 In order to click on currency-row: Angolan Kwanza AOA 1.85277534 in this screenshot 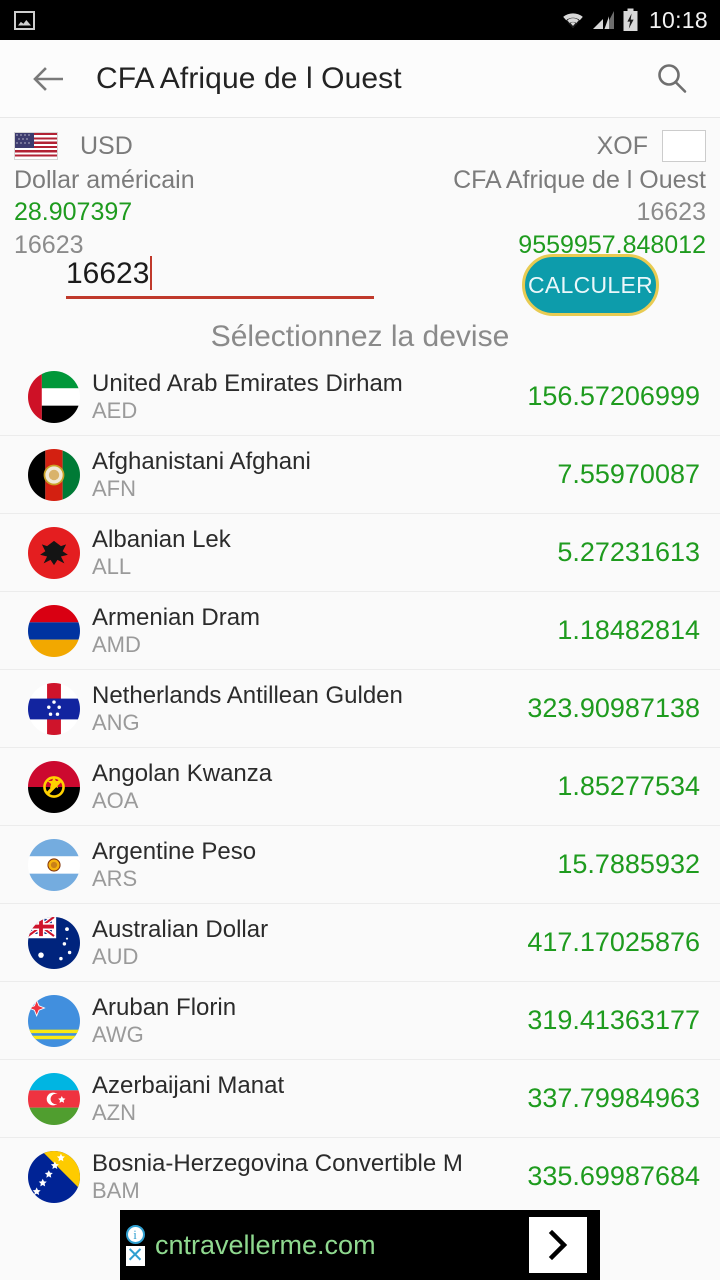, I will do `click(360, 787)`.